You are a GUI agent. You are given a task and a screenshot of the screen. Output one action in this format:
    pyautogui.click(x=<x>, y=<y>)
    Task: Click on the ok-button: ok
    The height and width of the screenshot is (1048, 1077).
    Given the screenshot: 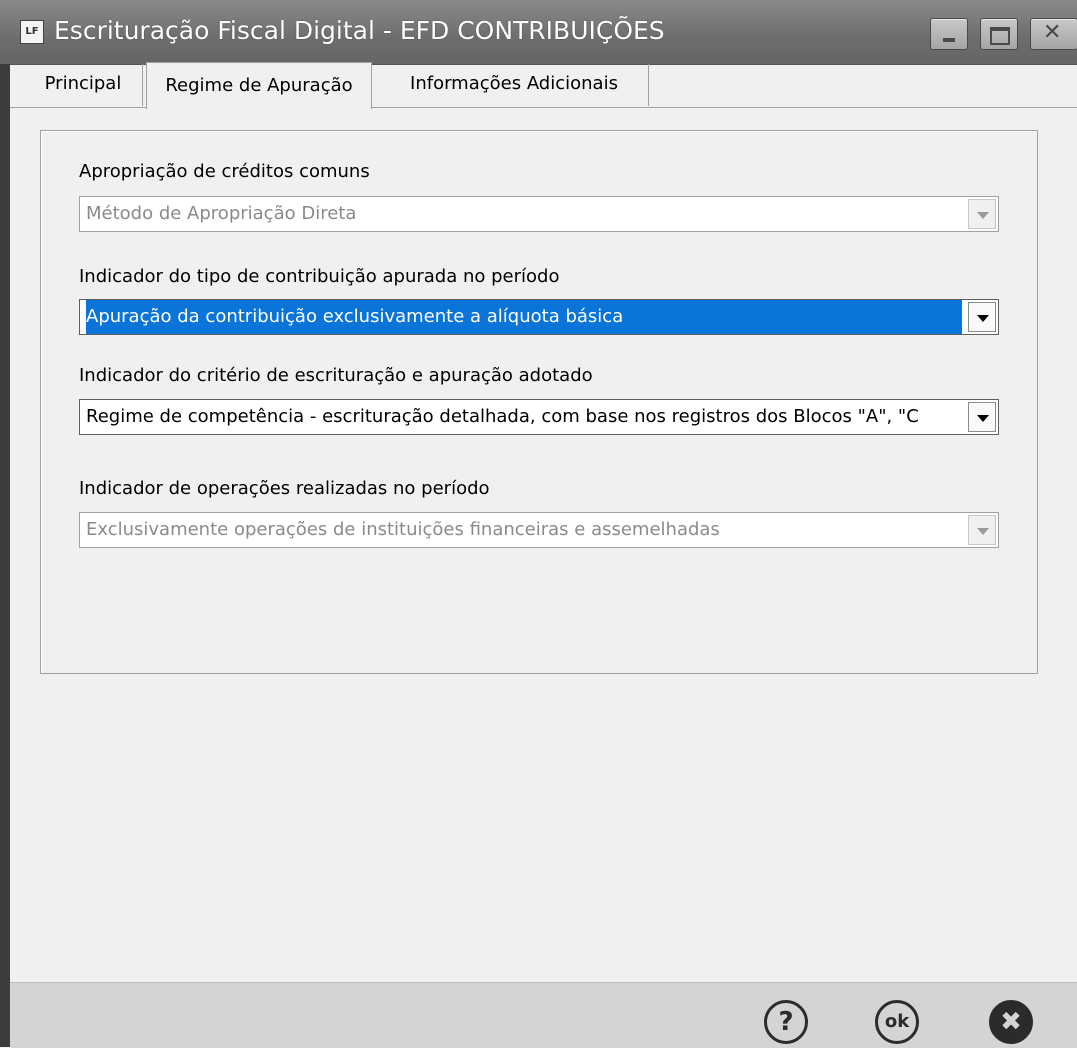 What is the action you would take?
    pyautogui.click(x=897, y=1022)
    